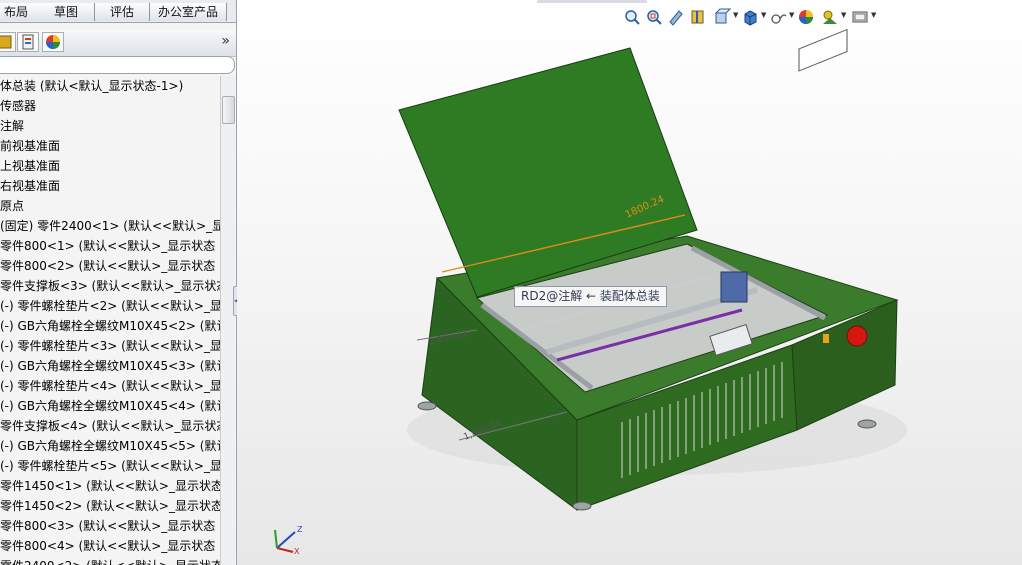 This screenshot has height=565, width=1022. What do you see at coordinates (110, 146) in the screenshot?
I see `tree-item: 前视基准面` at bounding box center [110, 146].